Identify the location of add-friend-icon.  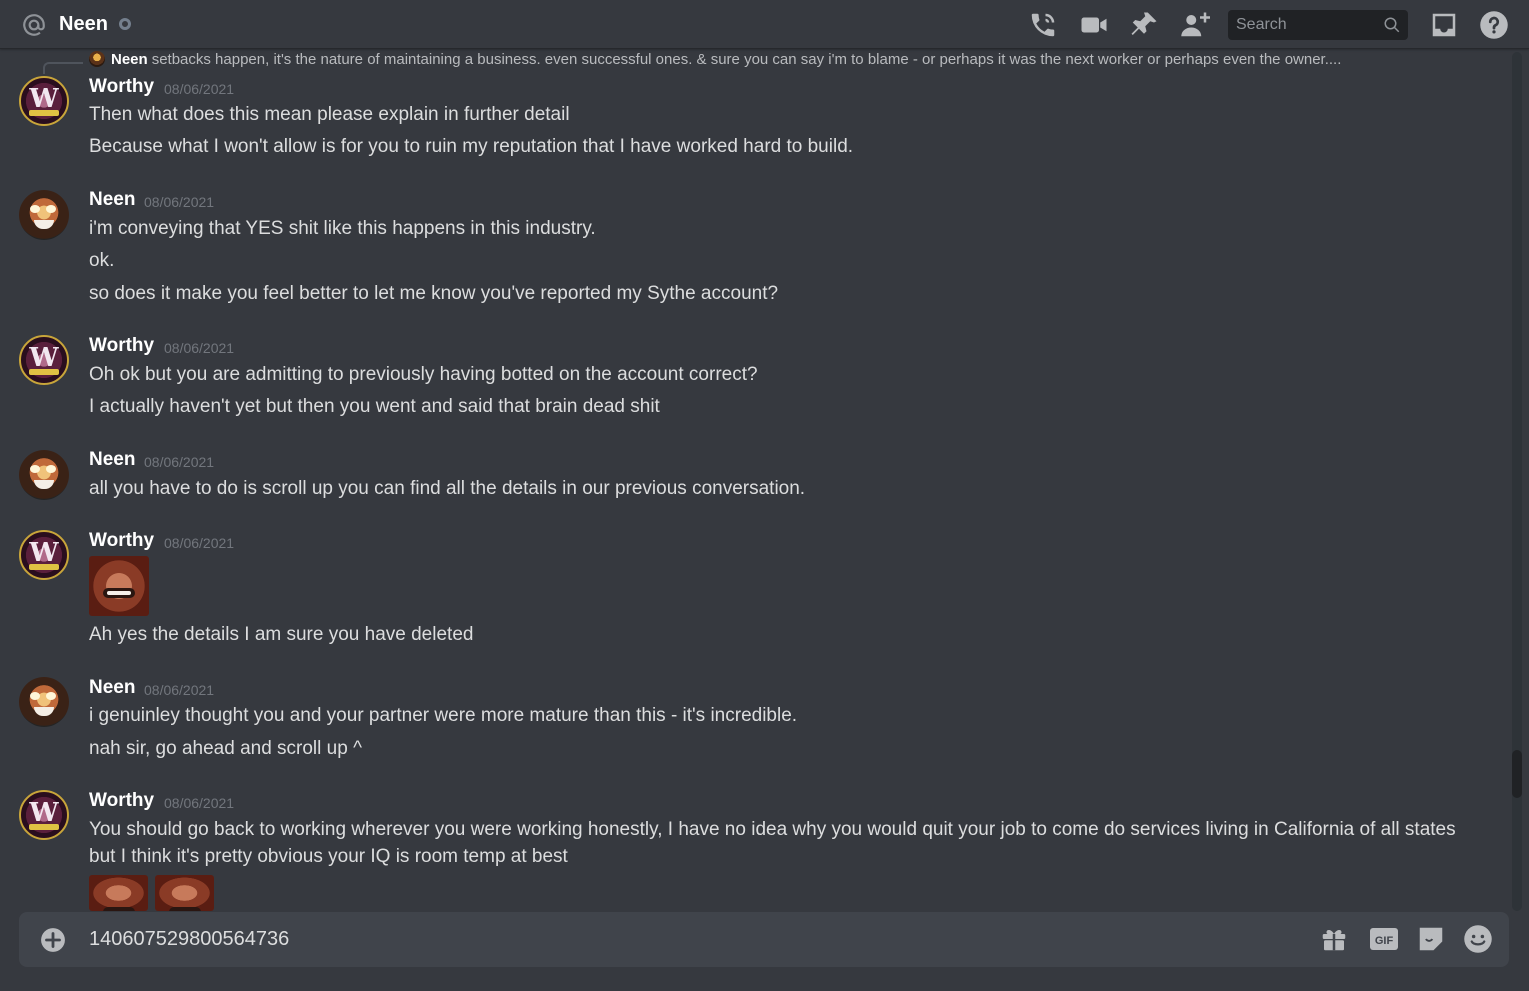
(1195, 25).